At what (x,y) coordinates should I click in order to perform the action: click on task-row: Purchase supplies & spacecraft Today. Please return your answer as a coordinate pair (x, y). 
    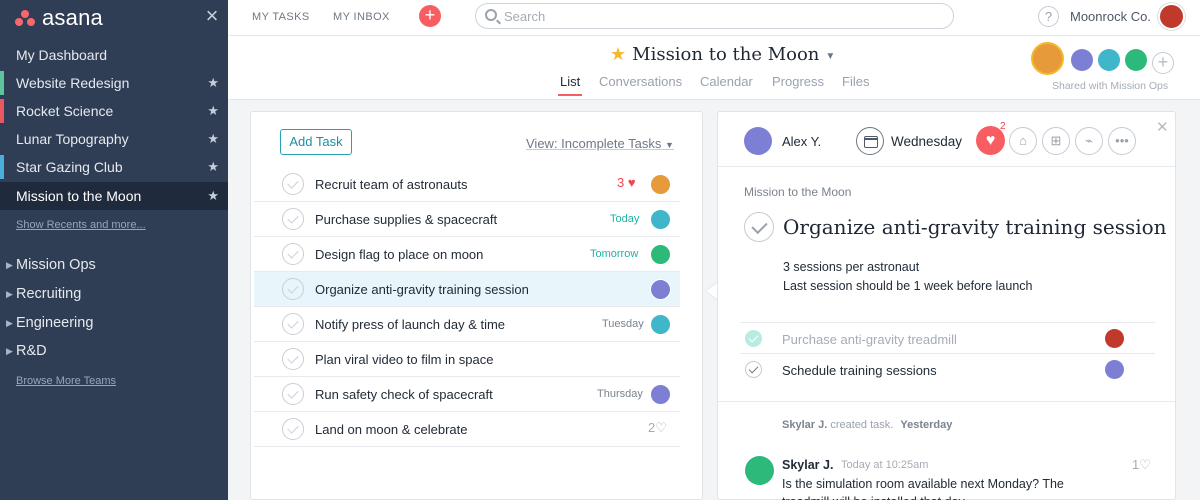
    Looking at the image, I should click on (467, 219).